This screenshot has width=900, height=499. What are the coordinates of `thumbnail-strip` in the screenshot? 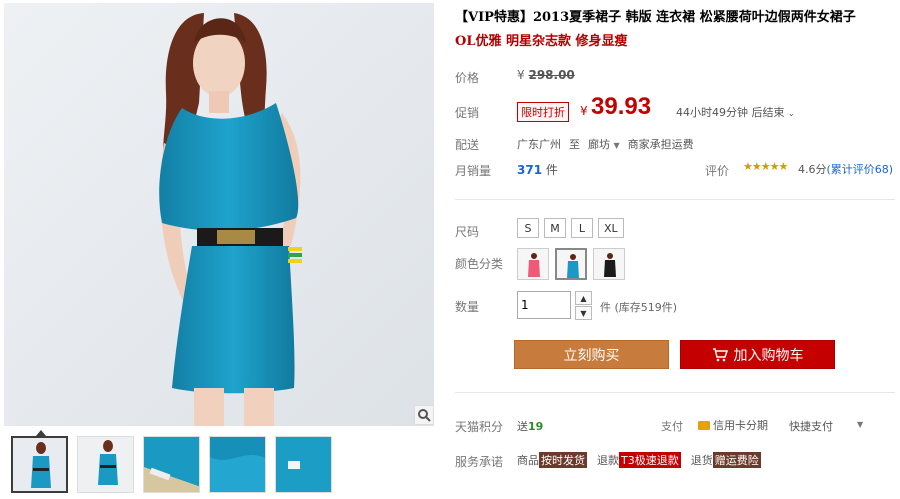 It's located at (171, 464).